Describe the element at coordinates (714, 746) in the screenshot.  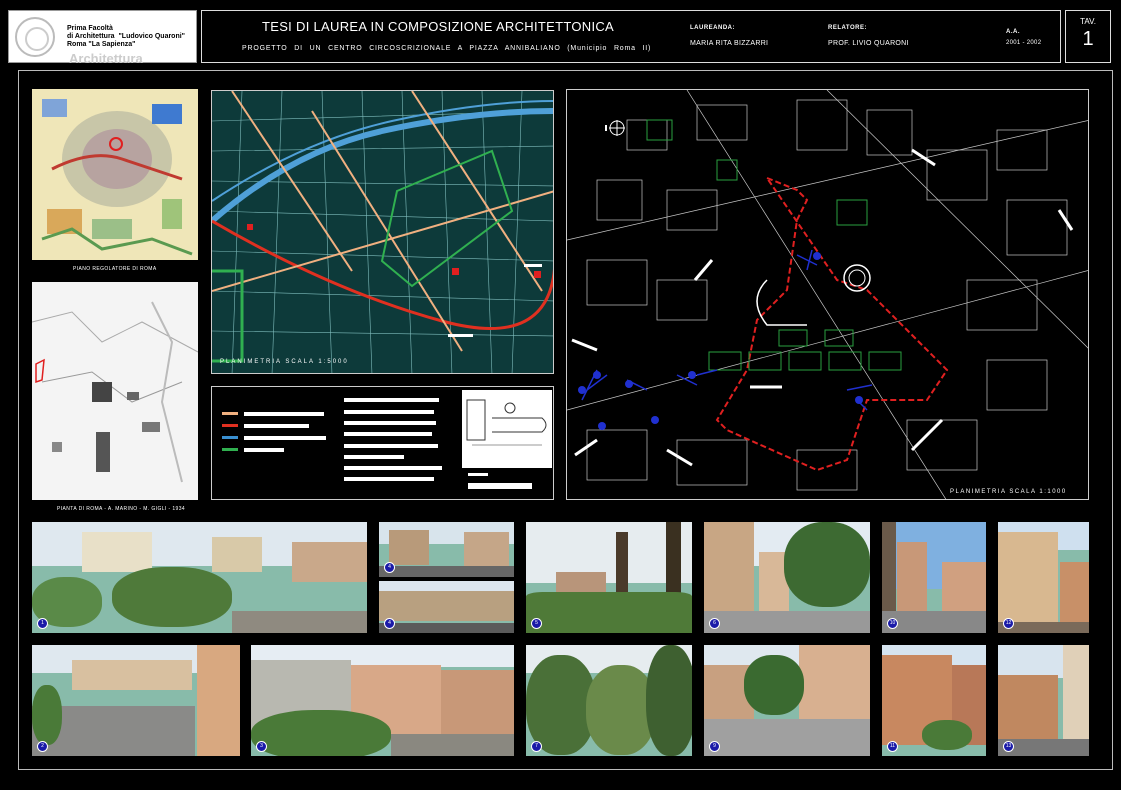
I see `photo-number-badge: 9` at that location.